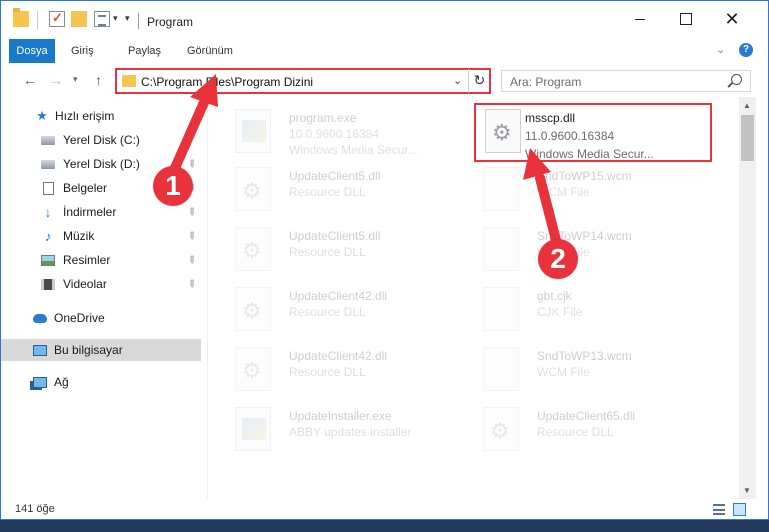 This screenshot has height=532, width=769. I want to click on tab-share: Paylaş, so click(144, 51).